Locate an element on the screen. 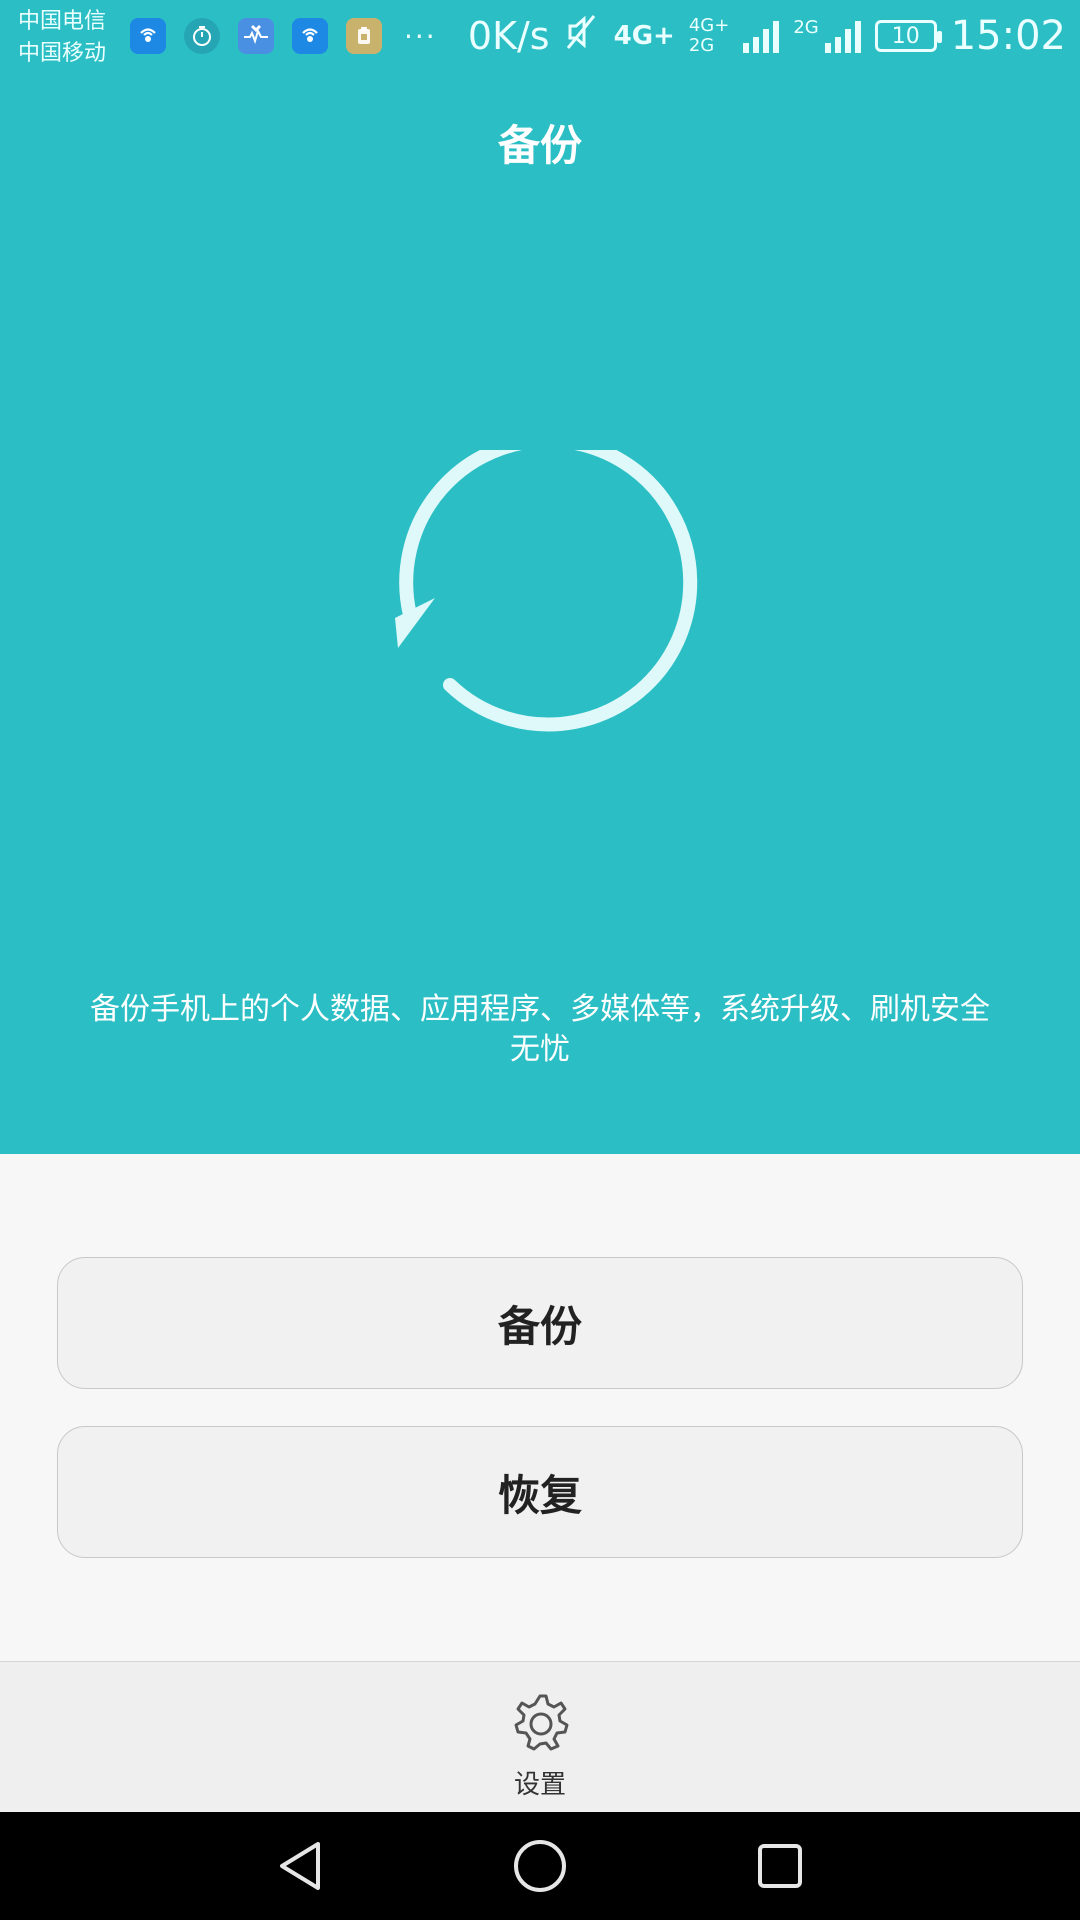 This screenshot has height=1920, width=1080. network-2g: 2G is located at coordinates (827, 35).